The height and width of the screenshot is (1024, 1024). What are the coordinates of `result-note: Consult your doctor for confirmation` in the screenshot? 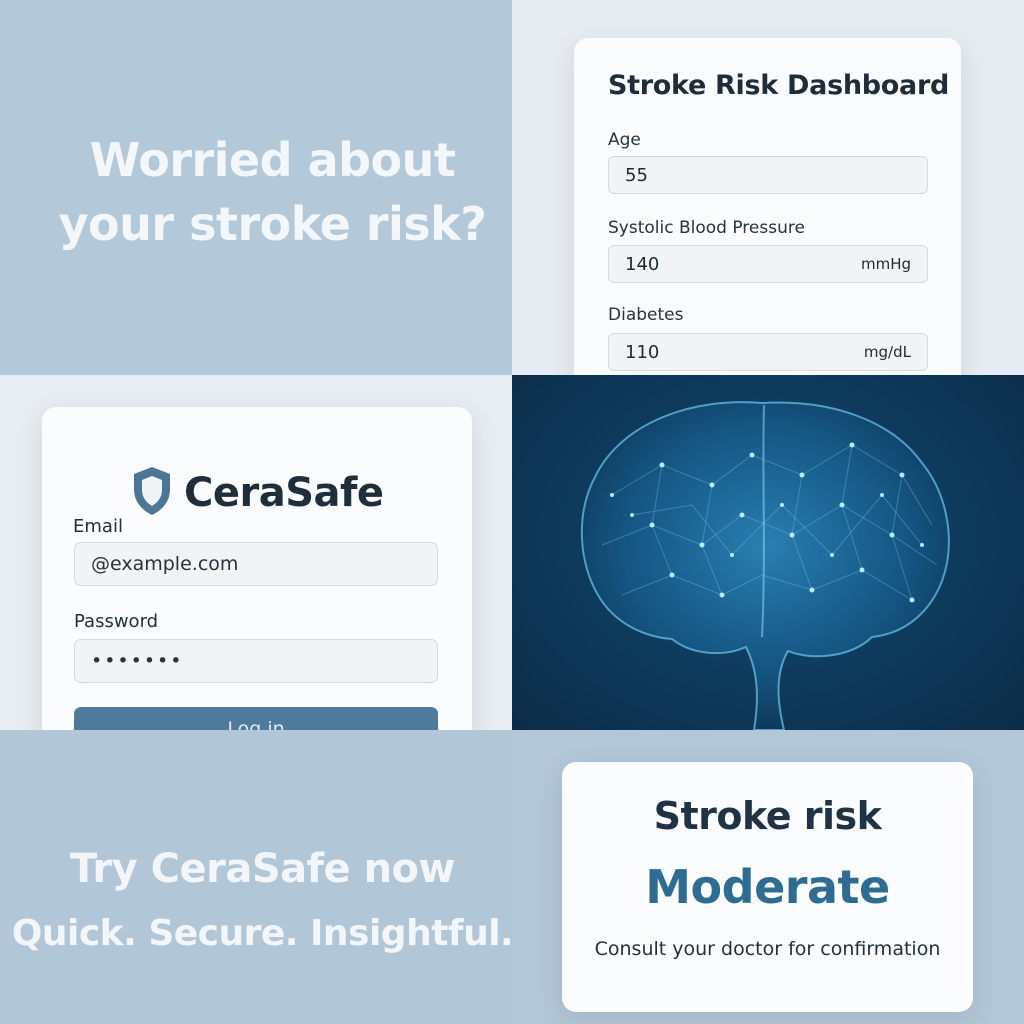 It's located at (767, 949).